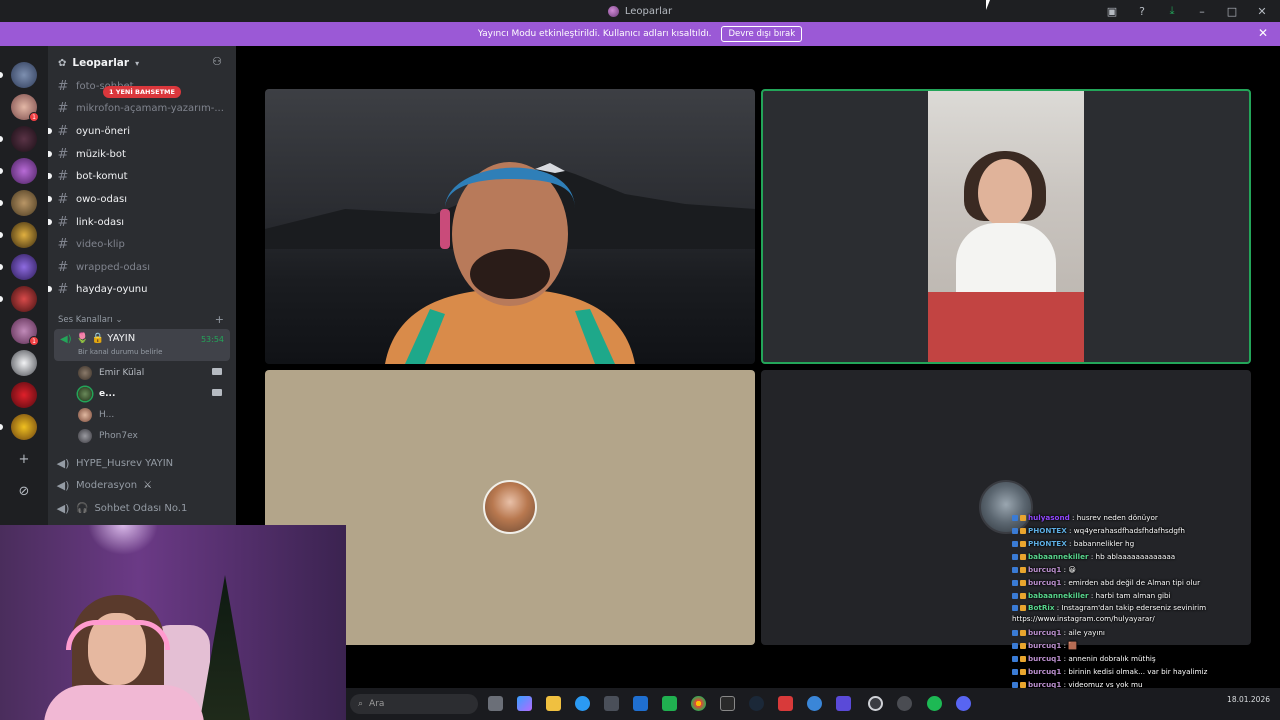 Image resolution: width=1280 pixels, height=720 pixels. What do you see at coordinates (138, 222) in the screenshot?
I see `channel-item: # link-odası` at bounding box center [138, 222].